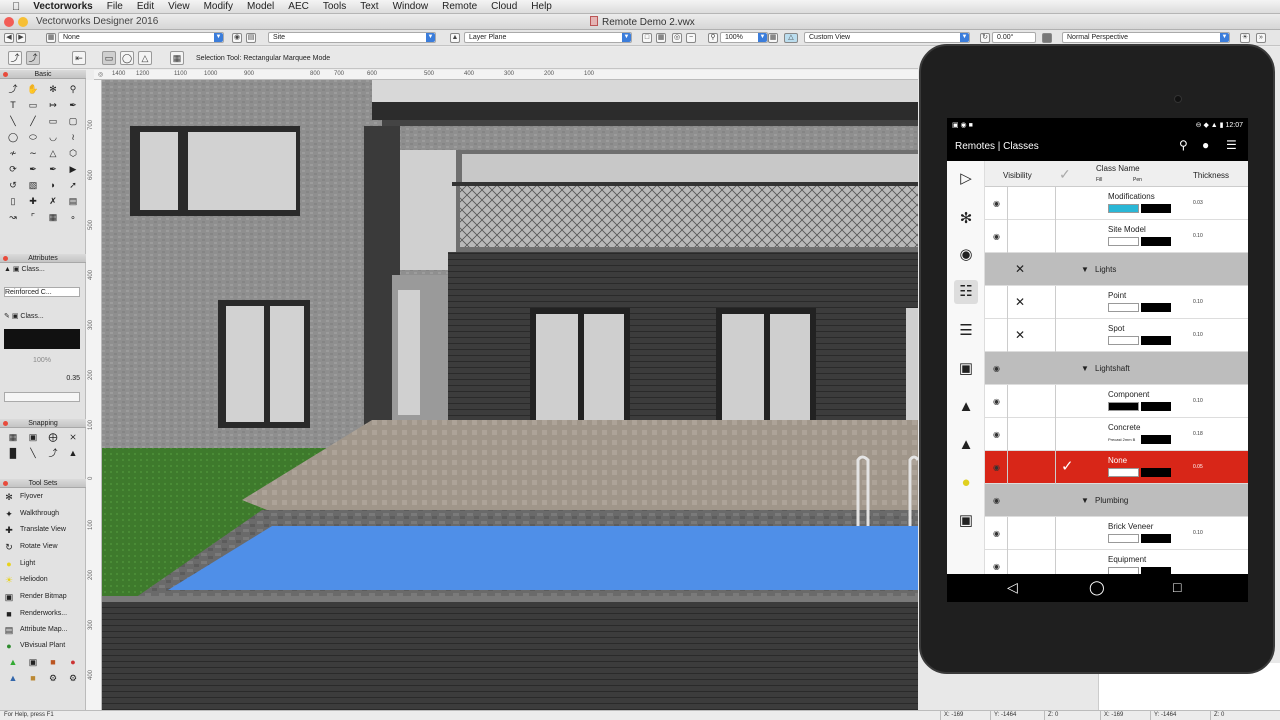  I want to click on sheets-icon: ▣, so click(966, 369).